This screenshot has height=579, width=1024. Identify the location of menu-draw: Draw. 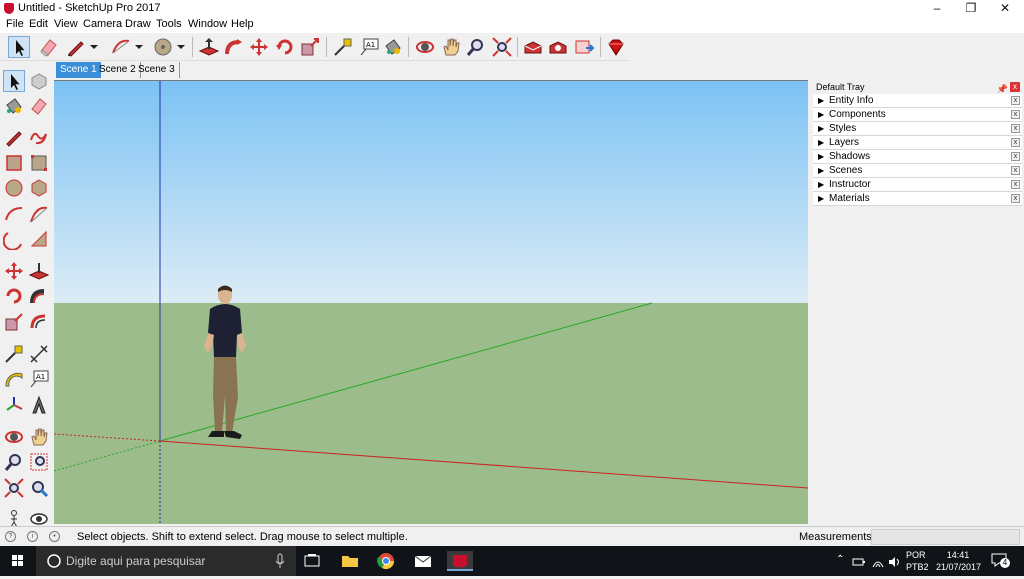
(138, 24).